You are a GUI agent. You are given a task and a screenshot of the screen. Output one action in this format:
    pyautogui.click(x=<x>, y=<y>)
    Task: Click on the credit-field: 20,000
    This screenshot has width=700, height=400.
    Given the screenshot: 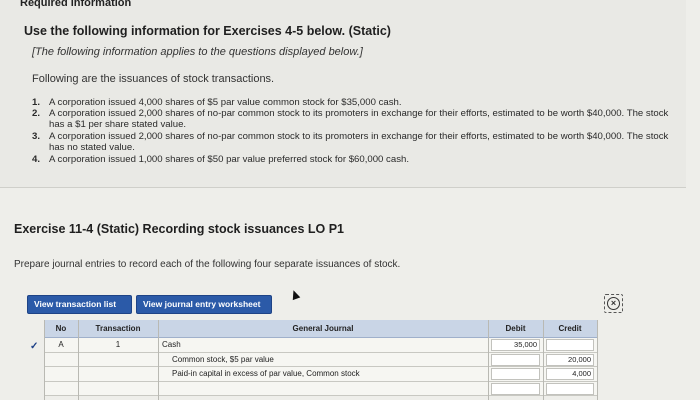 What is the action you would take?
    pyautogui.click(x=570, y=359)
    